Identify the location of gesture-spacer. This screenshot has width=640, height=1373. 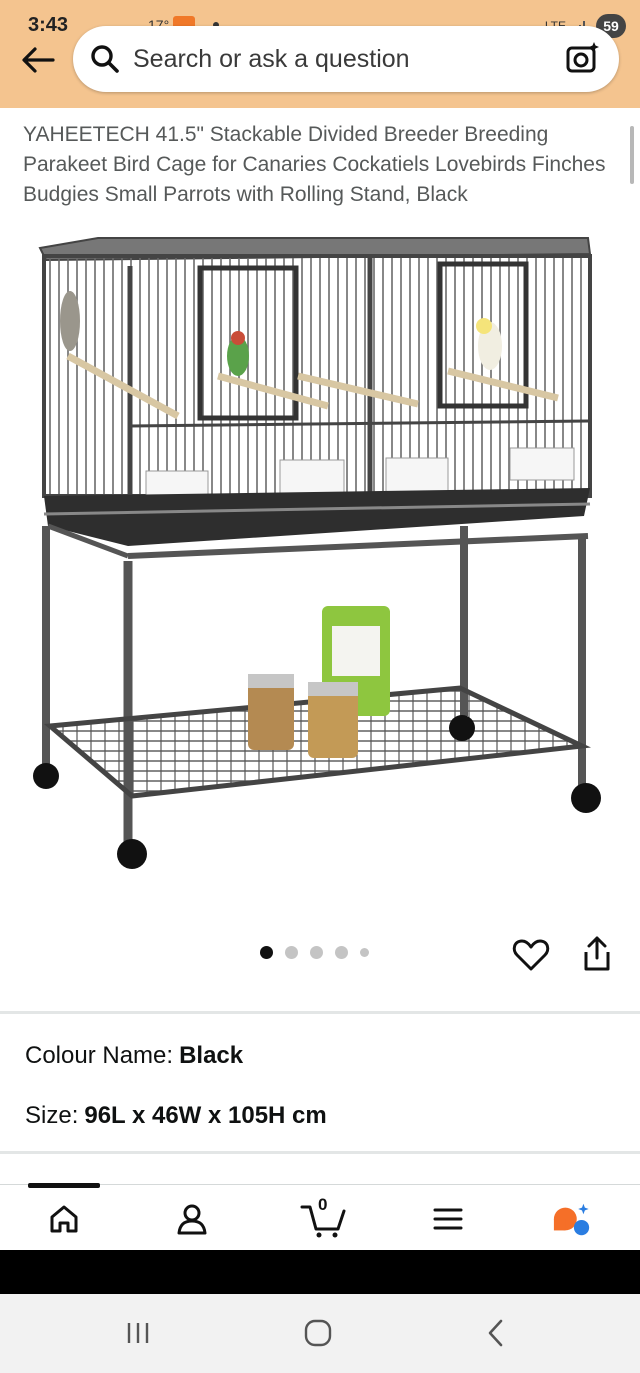
(320, 1272).